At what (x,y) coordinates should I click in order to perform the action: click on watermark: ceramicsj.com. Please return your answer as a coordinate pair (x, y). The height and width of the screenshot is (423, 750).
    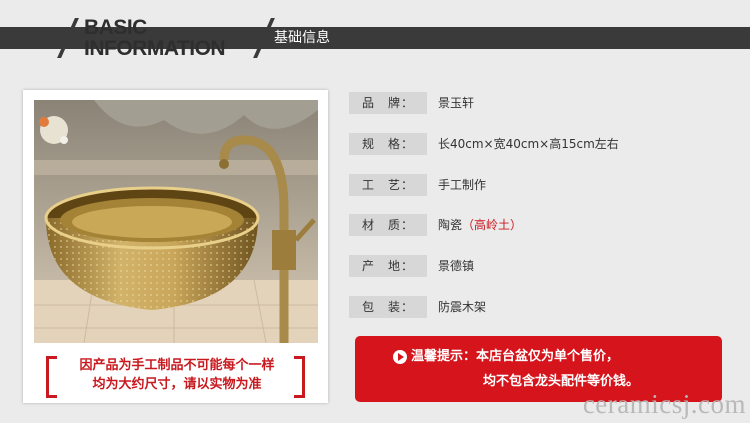
    Looking at the image, I should click on (664, 404).